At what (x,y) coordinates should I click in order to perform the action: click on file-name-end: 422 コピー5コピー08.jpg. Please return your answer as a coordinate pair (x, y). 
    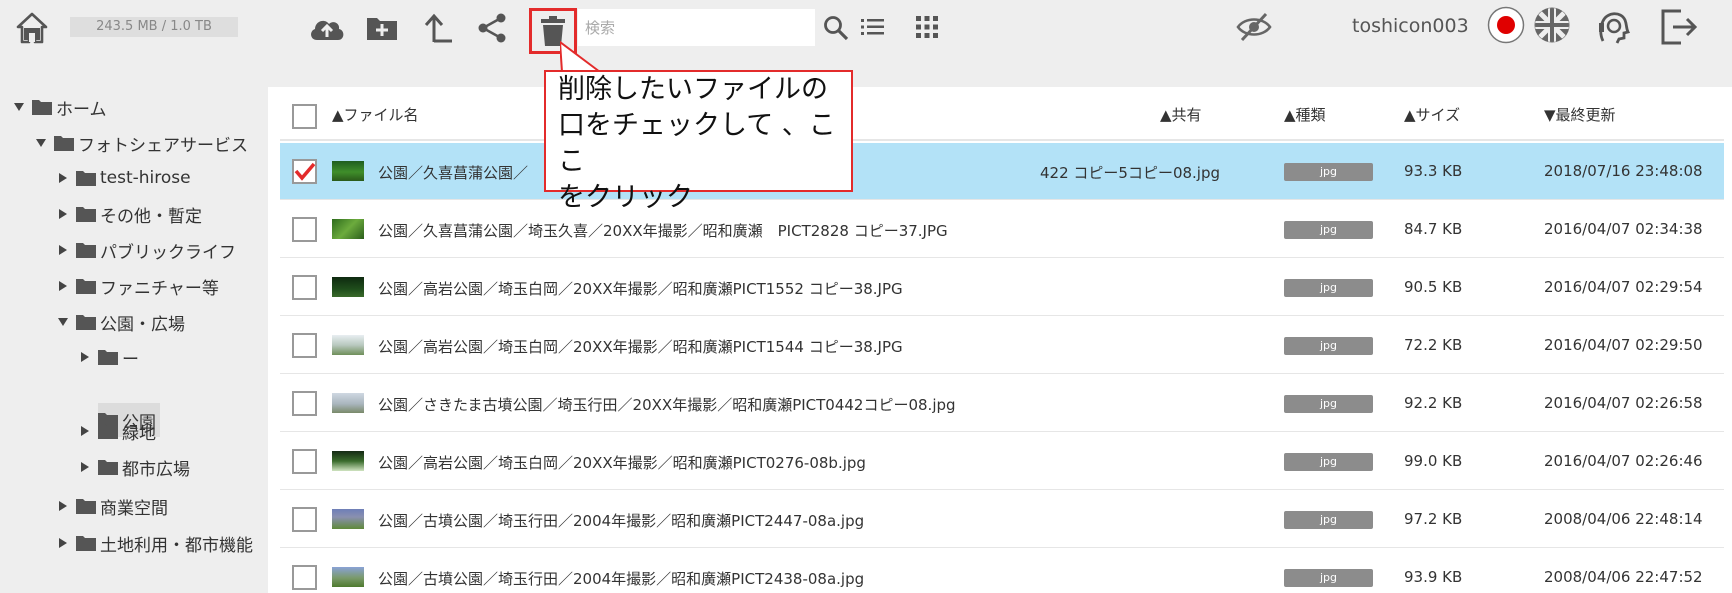
    Looking at the image, I should click on (1130, 172).